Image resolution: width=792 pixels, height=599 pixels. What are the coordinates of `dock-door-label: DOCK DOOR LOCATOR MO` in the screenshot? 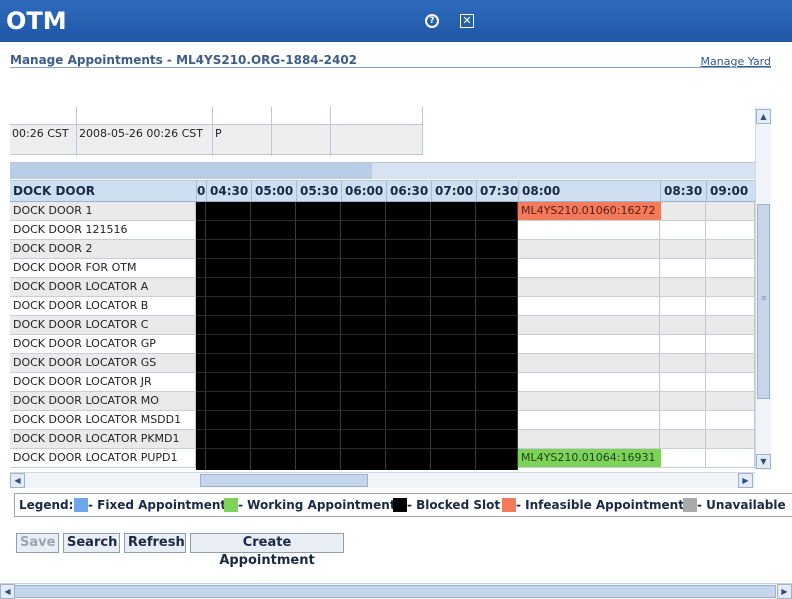 It's located at (103, 401).